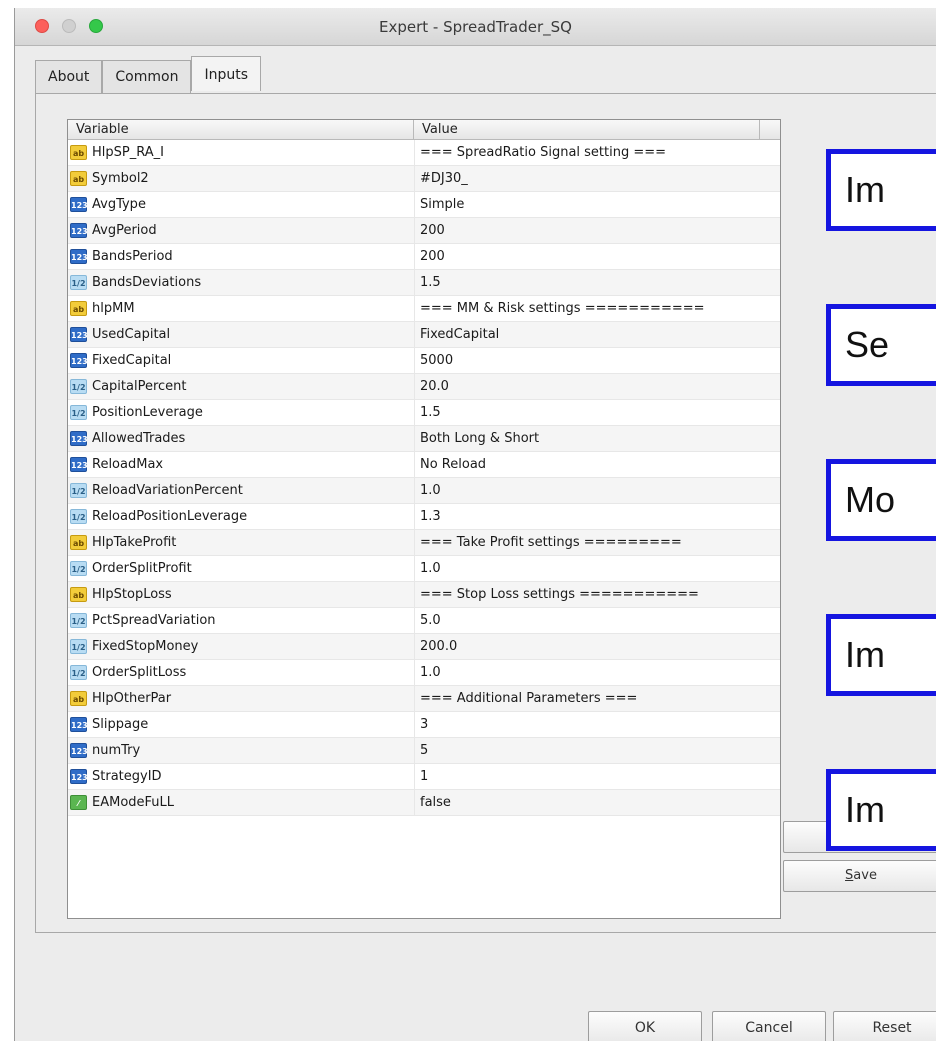 The width and height of the screenshot is (936, 1045). I want to click on value-cell: FixedCapital, so click(587, 334).